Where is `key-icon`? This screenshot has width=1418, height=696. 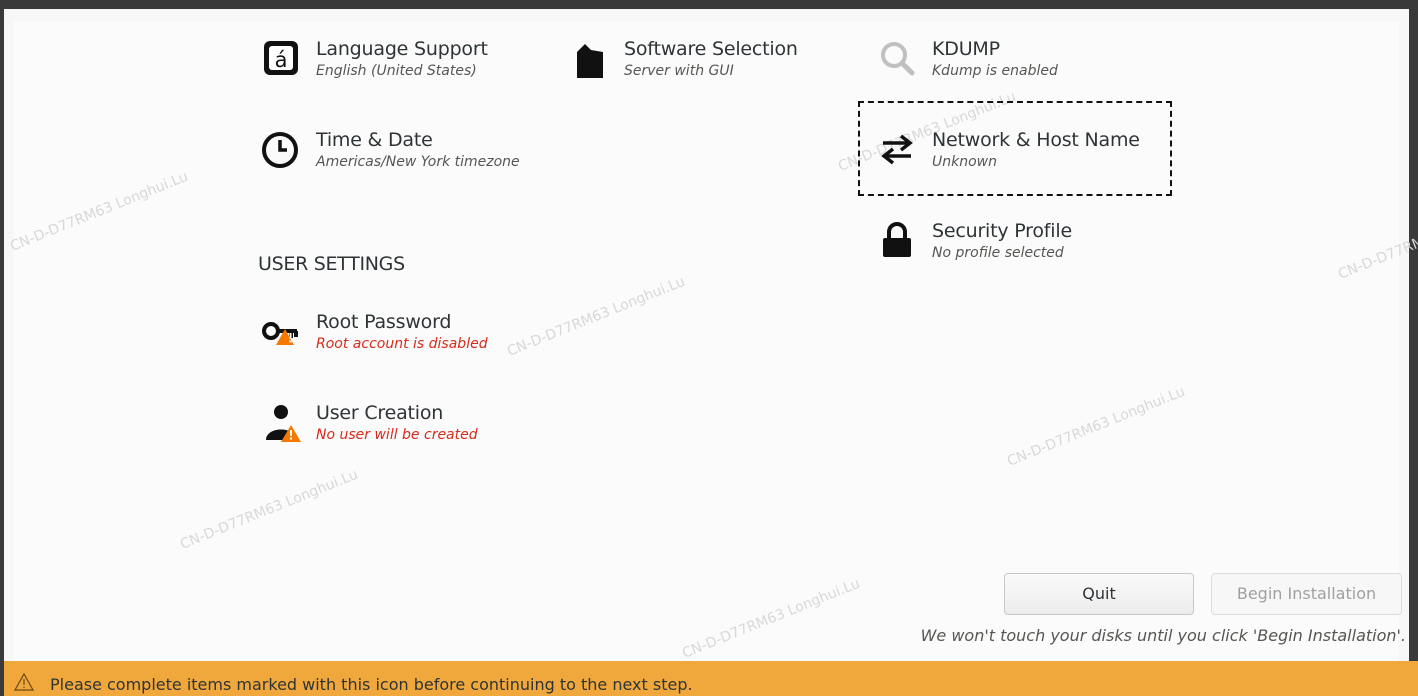
key-icon is located at coordinates (280, 333).